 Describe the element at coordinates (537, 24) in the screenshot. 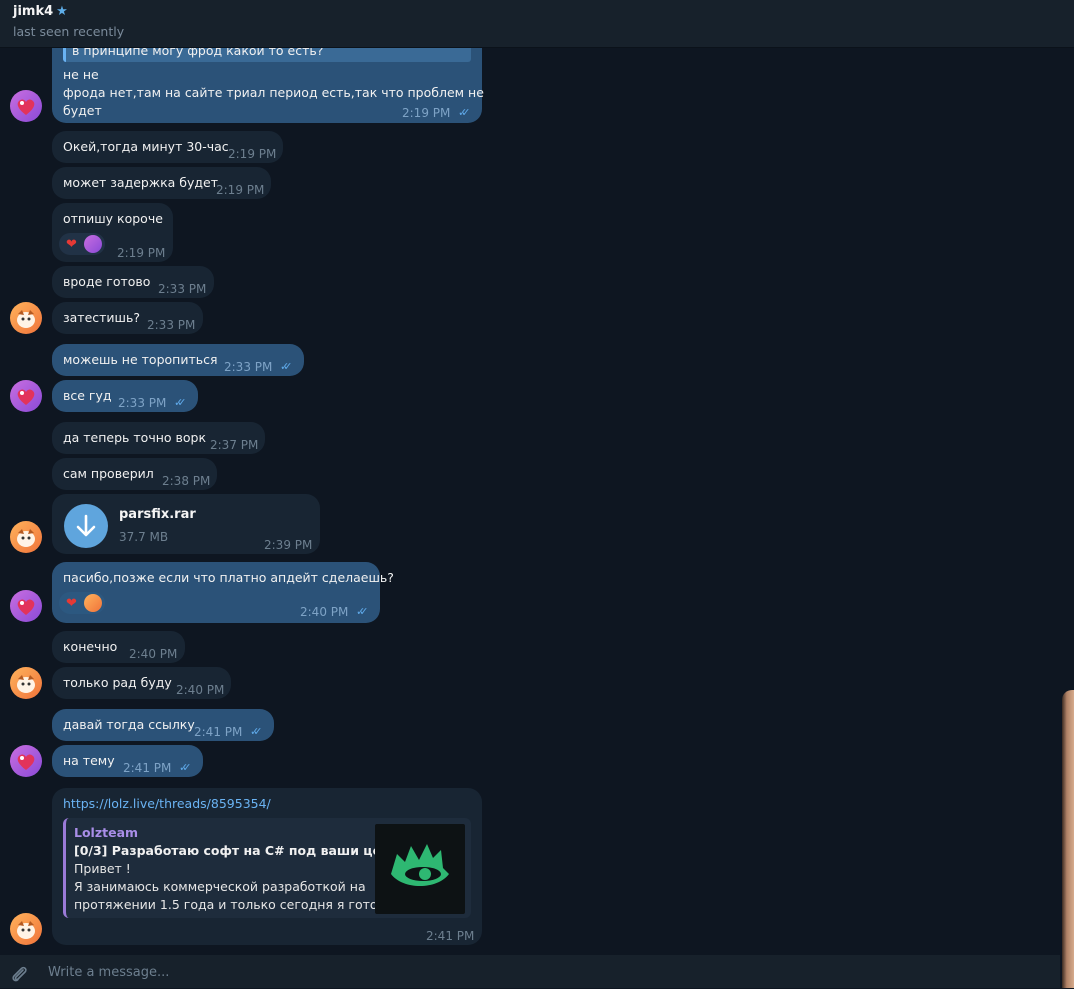

I see `chat-header: jimk4 ★ last seen recently` at that location.